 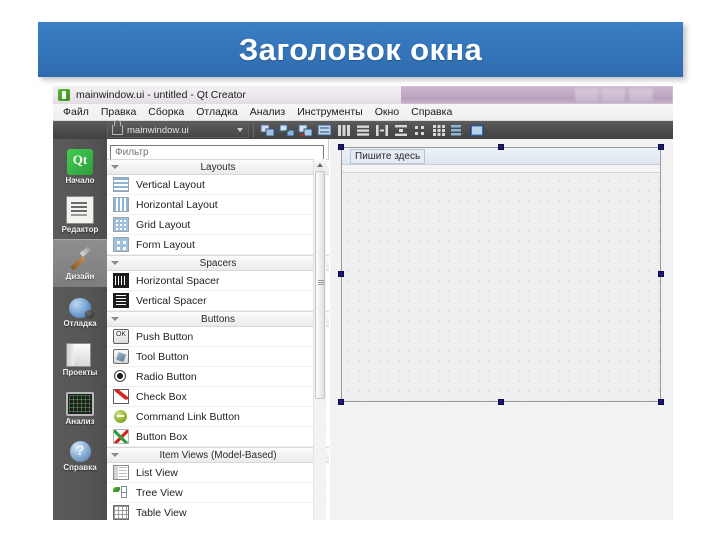 I want to click on qt-logo-icon, so click(x=64, y=95).